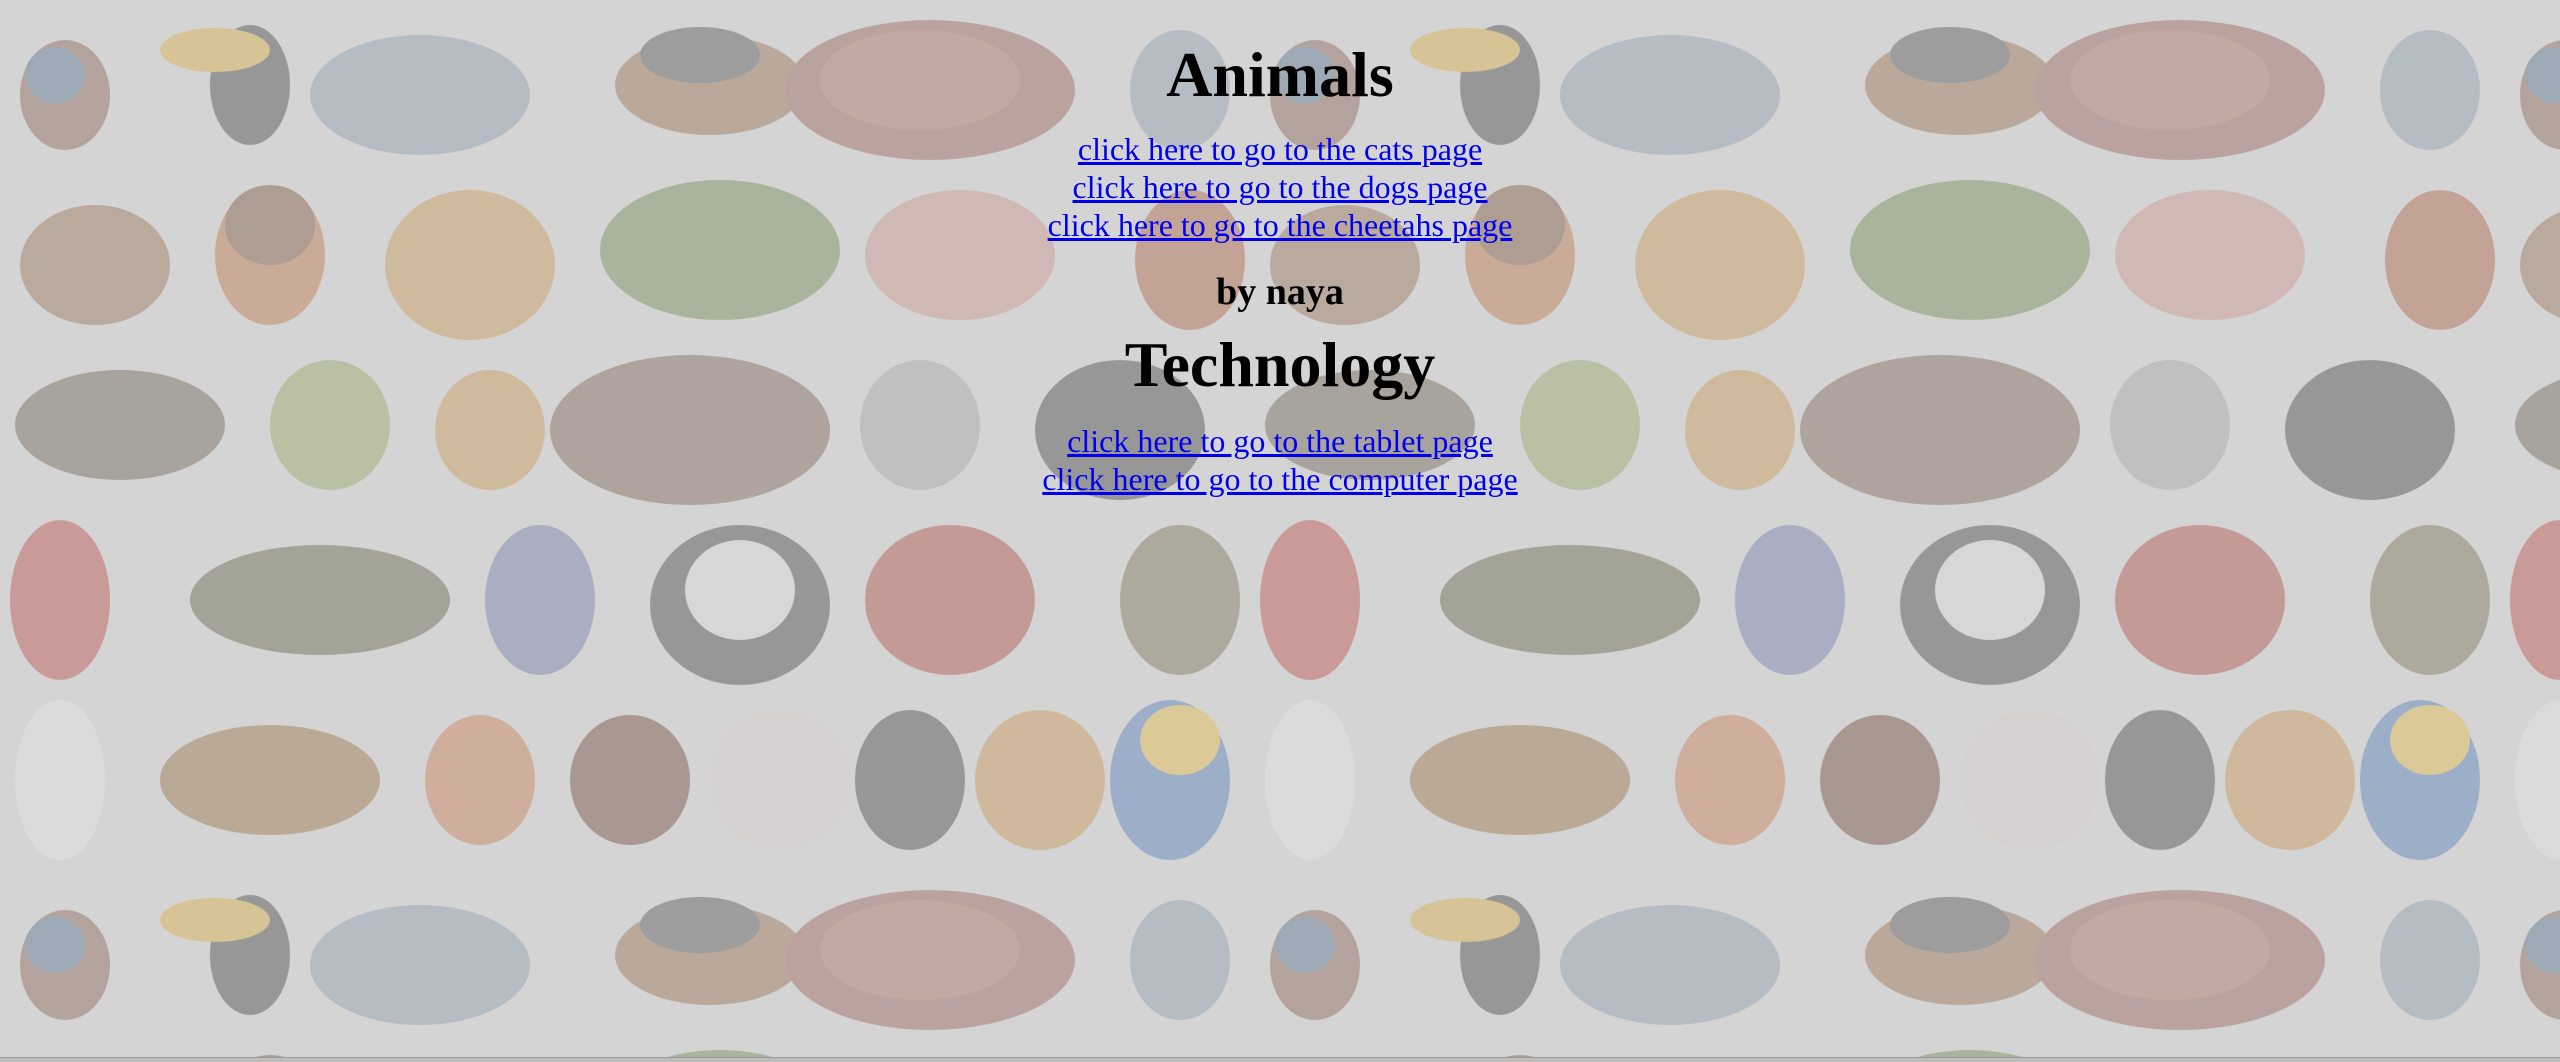 The width and height of the screenshot is (2560, 1062). Describe the element at coordinates (1280, 149) in the screenshot. I see `cats-page-link: click here to go to the cats page` at that location.